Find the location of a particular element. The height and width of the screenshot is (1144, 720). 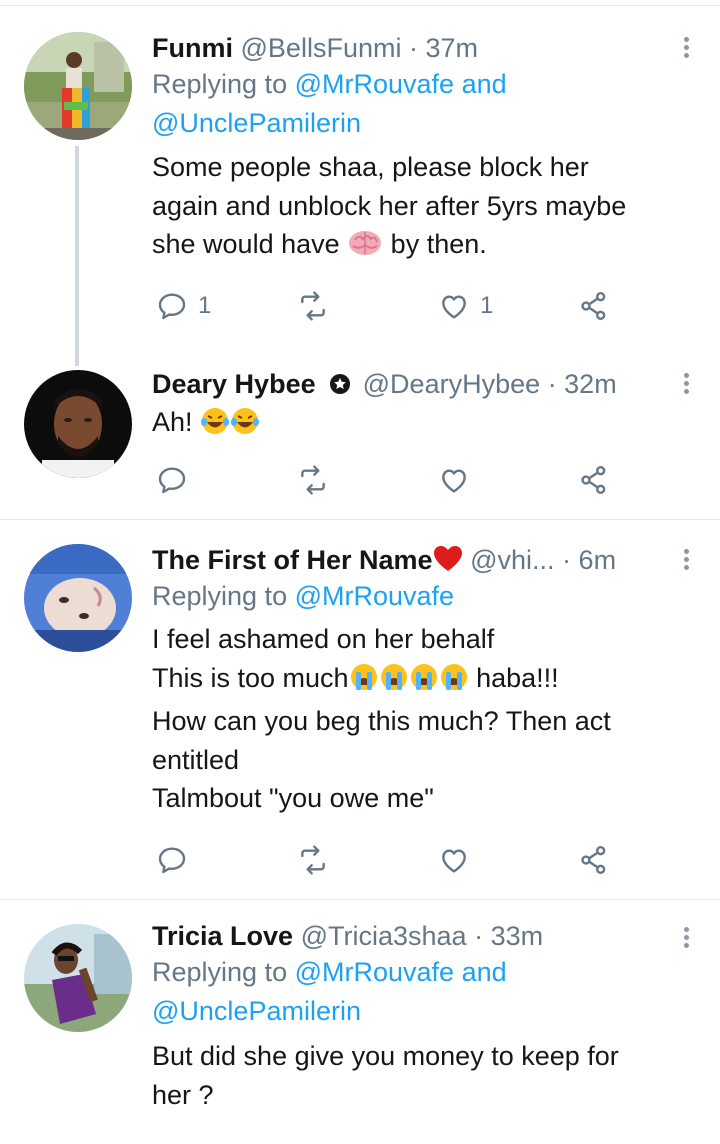

handle: @BellsFunmi is located at coordinates (321, 48).